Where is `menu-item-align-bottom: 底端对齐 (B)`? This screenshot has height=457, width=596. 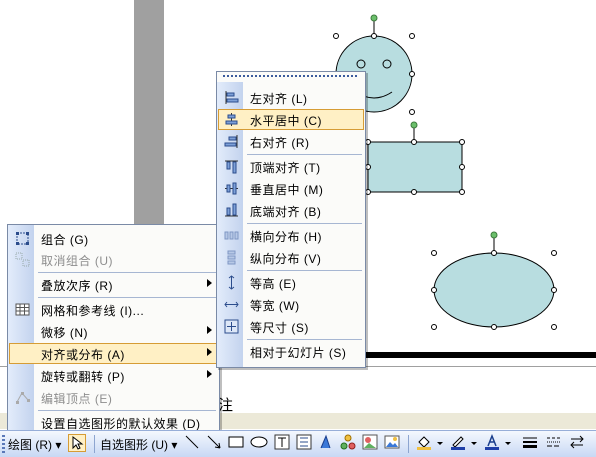 menu-item-align-bottom: 底端对齐 (B) is located at coordinates (291, 210).